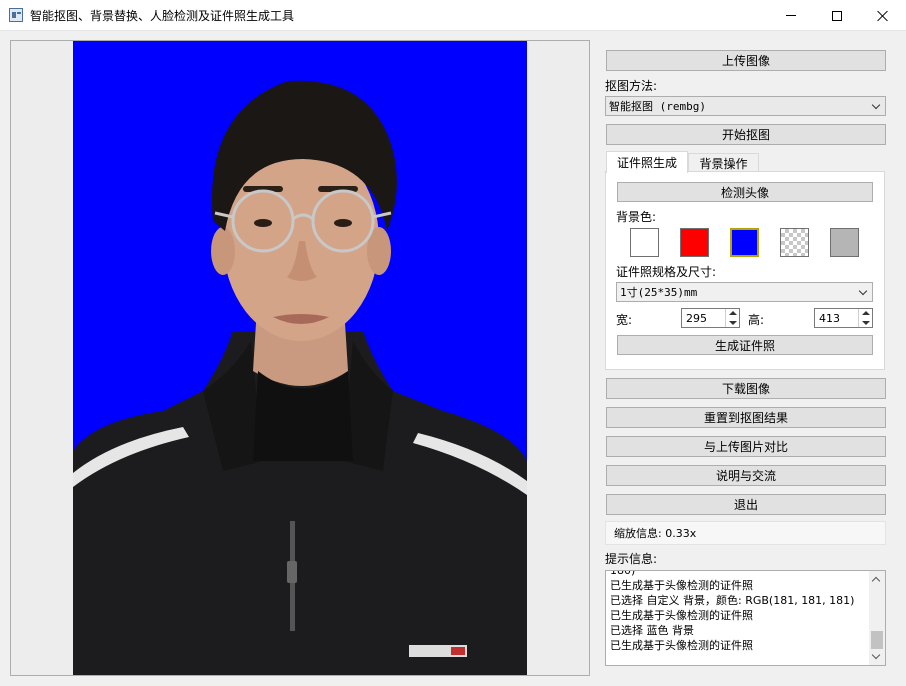 This screenshot has width=906, height=686. What do you see at coordinates (652, 630) in the screenshot?
I see `log-line: 已选择 蓝色 背景` at bounding box center [652, 630].